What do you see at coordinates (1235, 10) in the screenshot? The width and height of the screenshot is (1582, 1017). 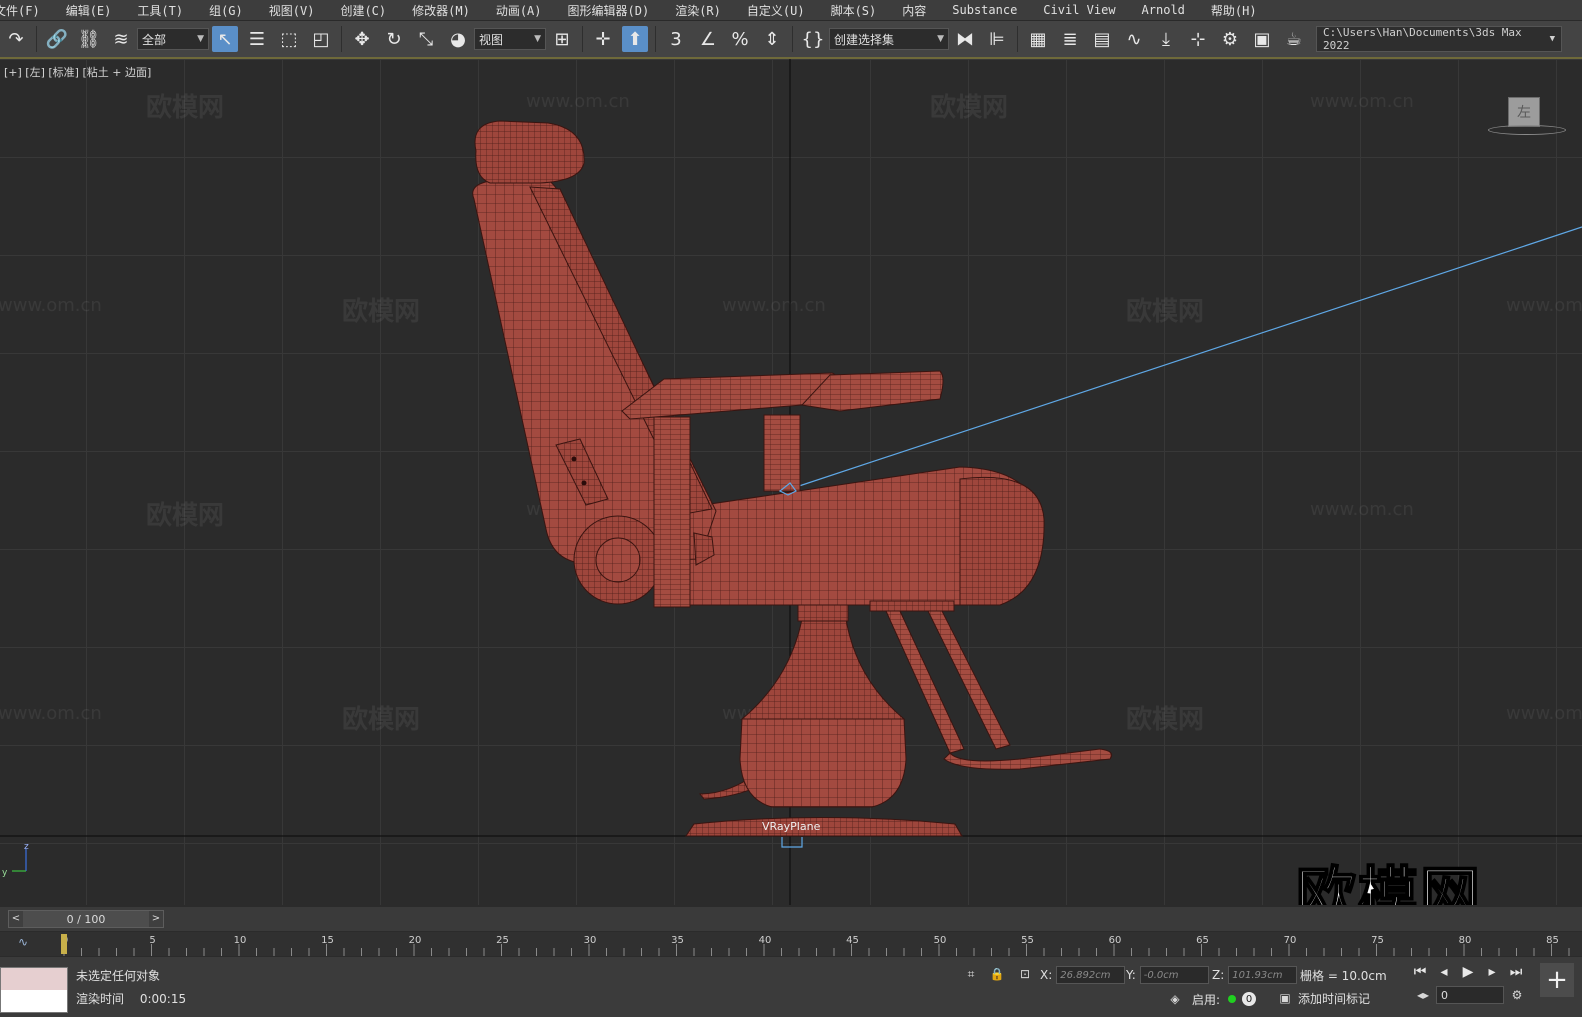 I see `menu-item: 帮助(H)` at bounding box center [1235, 10].